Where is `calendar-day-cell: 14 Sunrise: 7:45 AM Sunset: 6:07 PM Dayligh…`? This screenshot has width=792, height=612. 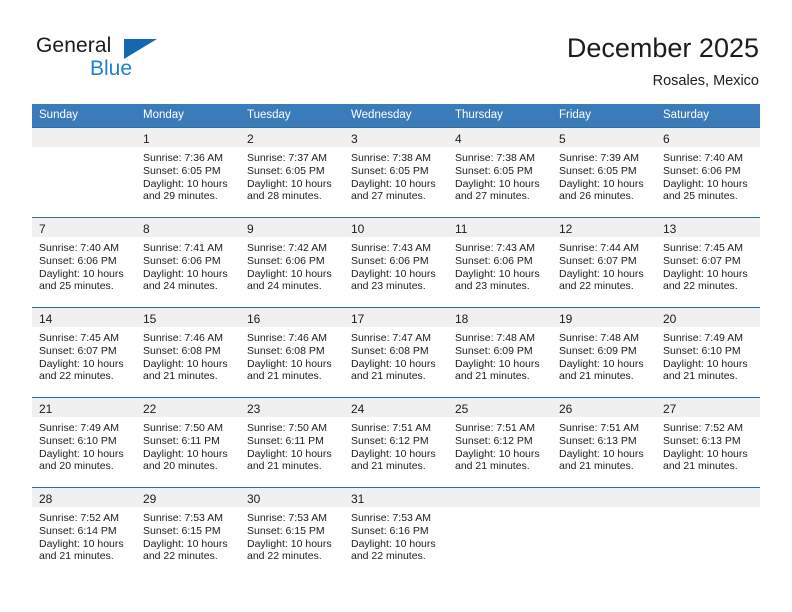
calendar-day-cell: 14 Sunrise: 7:45 AM Sunset: 6:07 PM Dayligh… is located at coordinates (84, 352).